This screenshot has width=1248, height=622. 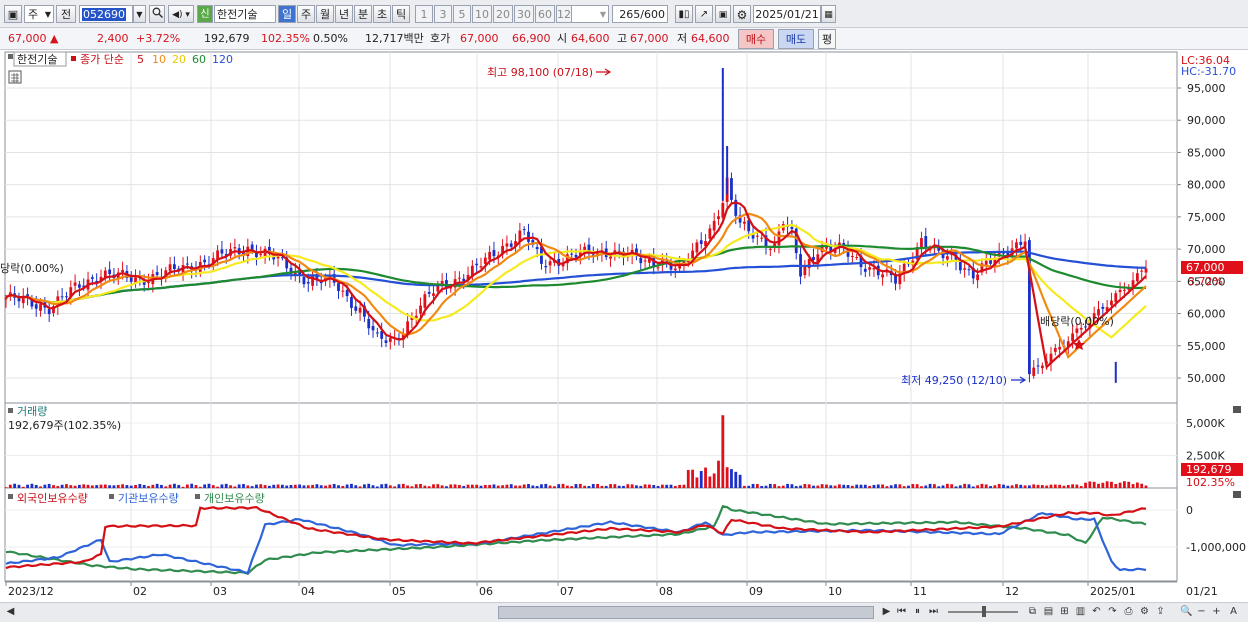 I want to click on magnifier-icon: 🔍, so click(x=1186, y=611).